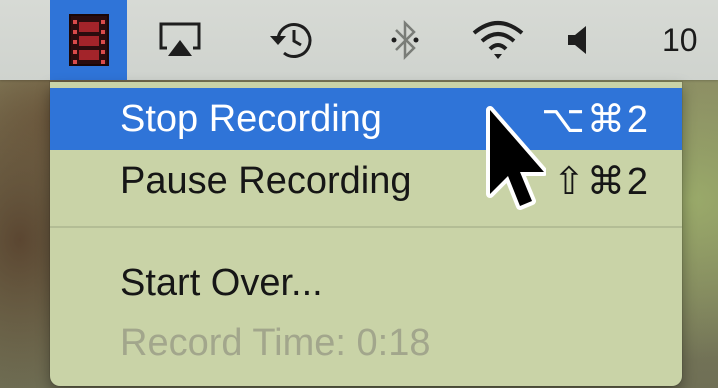 Image resolution: width=718 pixels, height=388 pixels. I want to click on recording-app-menu-extra, so click(88, 40).